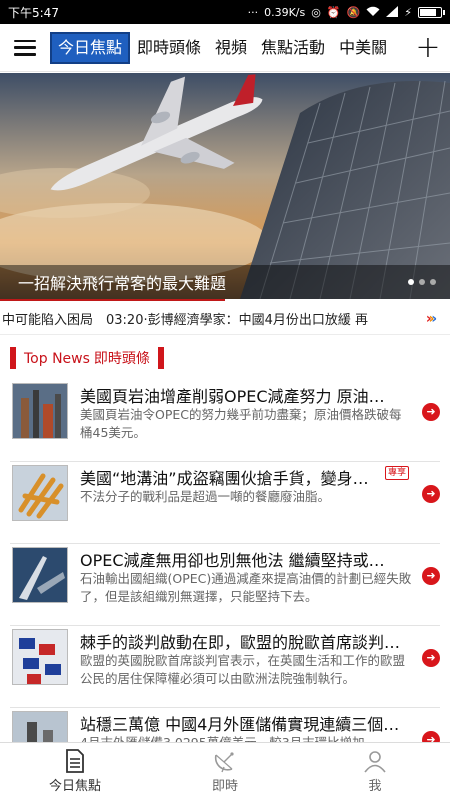  What do you see at coordinates (430, 319) in the screenshot?
I see `more-arrows-icon: › › ›` at bounding box center [430, 319].